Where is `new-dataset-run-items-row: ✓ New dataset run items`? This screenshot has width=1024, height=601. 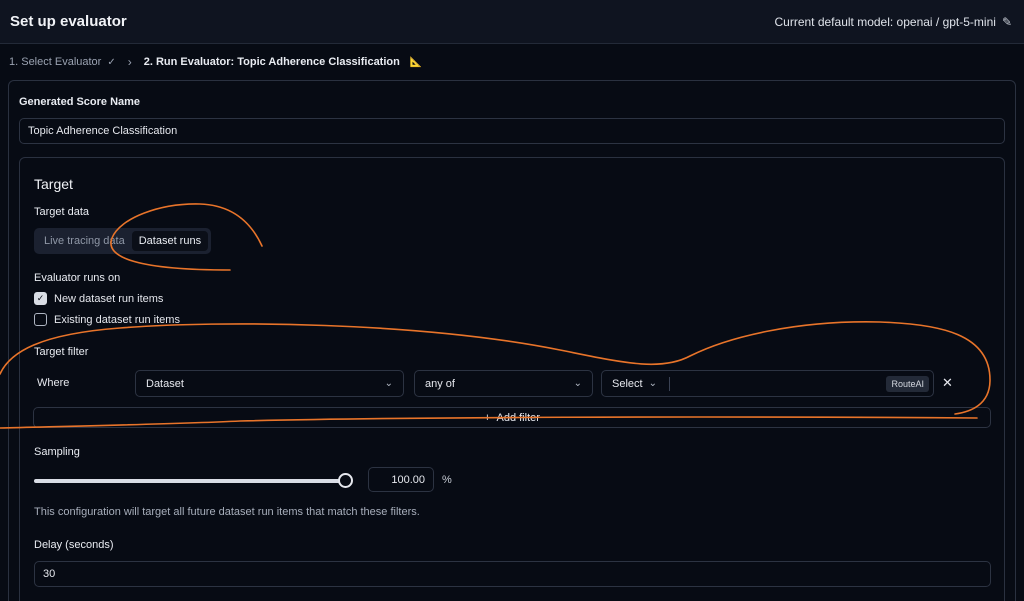
new-dataset-run-items-row: ✓ New dataset run items is located at coordinates (98, 298).